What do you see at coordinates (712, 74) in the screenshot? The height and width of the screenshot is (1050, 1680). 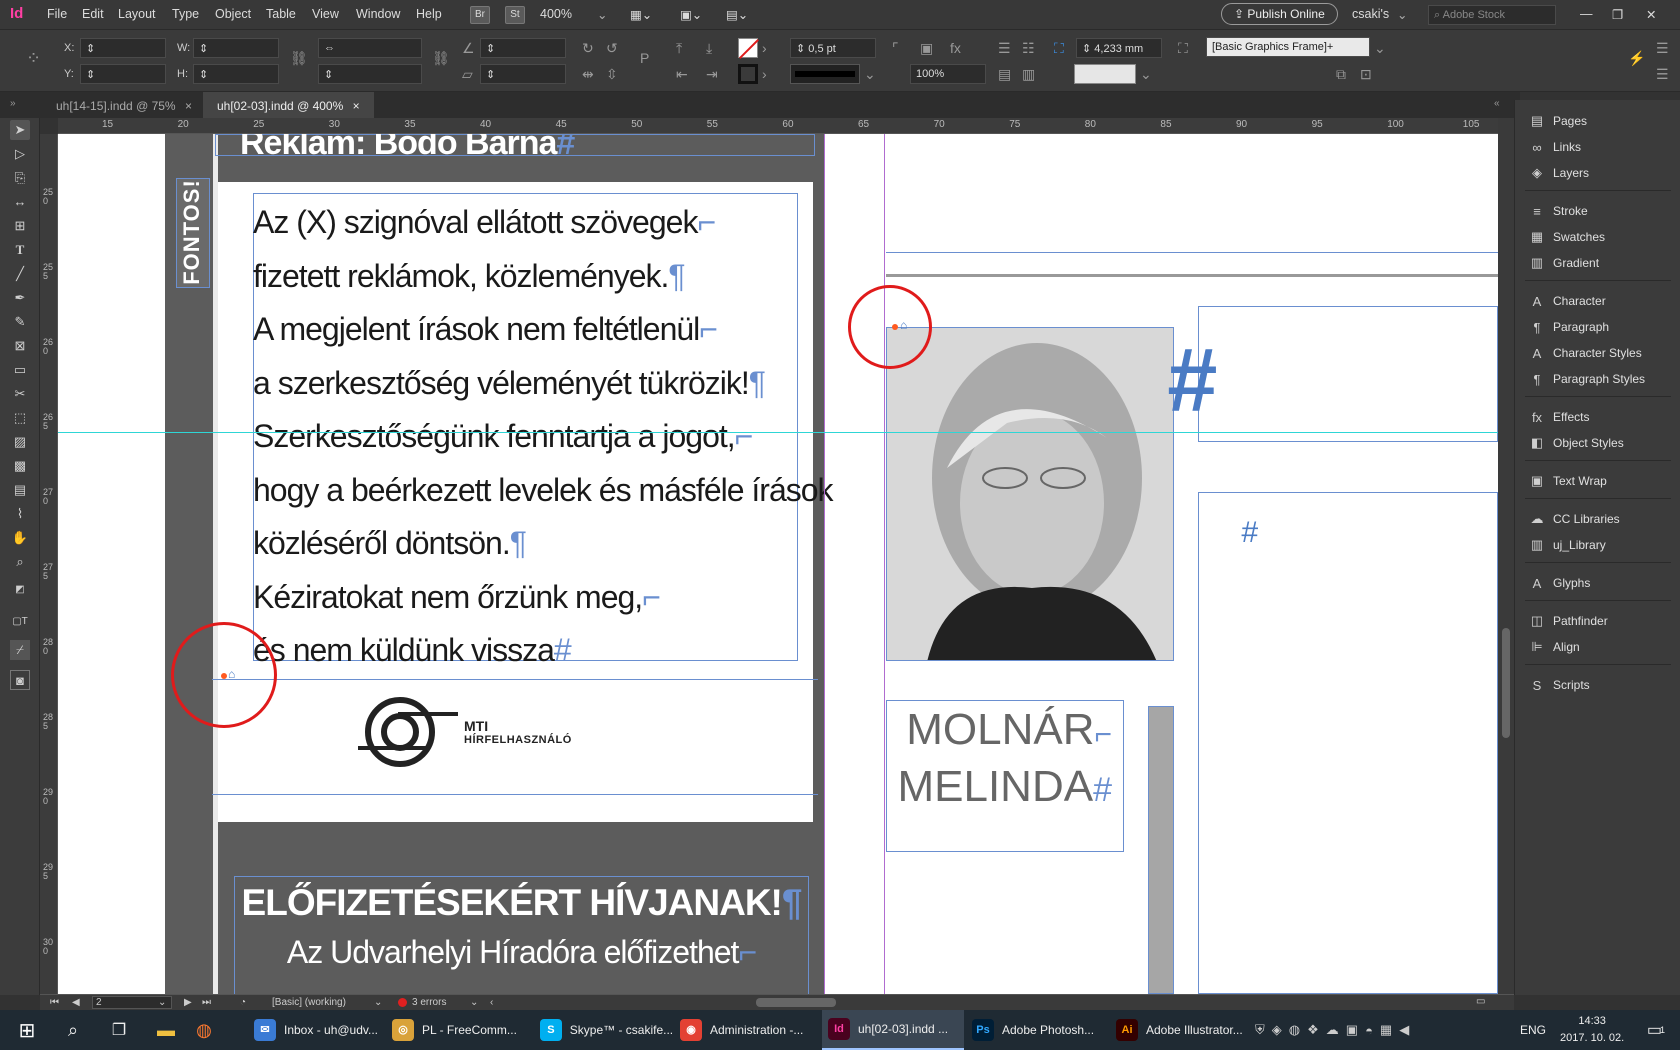 I see `select-next-icon: ⇥` at bounding box center [712, 74].